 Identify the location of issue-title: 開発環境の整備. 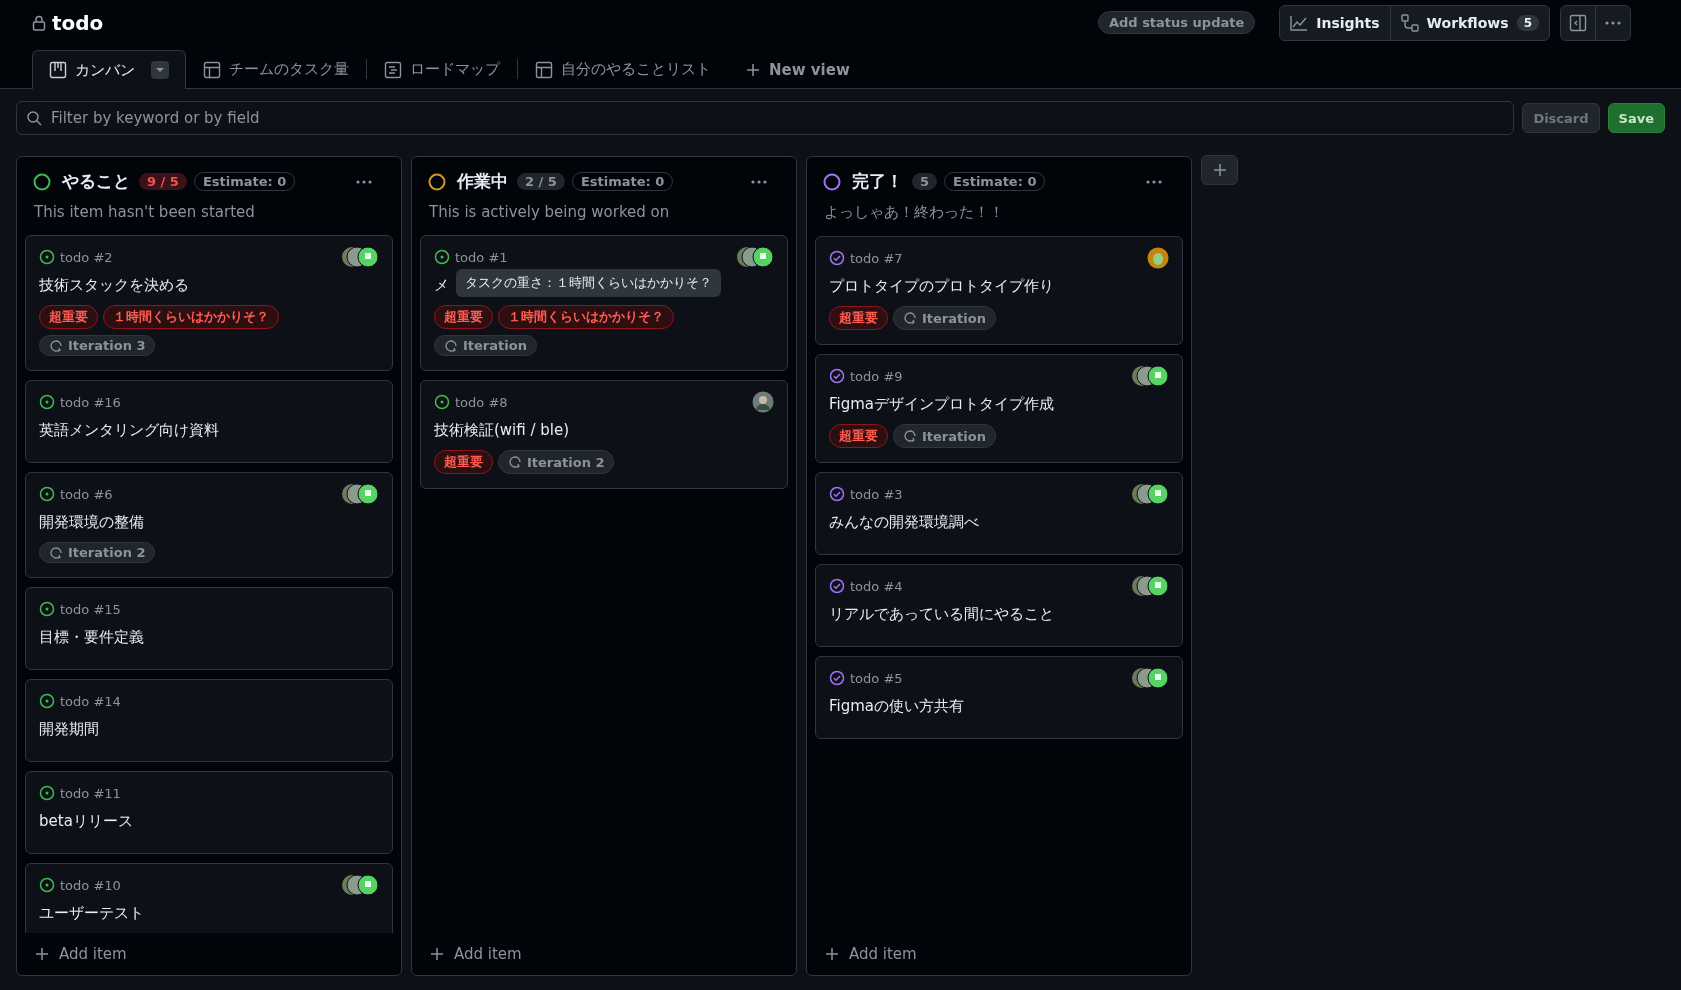
(91, 522).